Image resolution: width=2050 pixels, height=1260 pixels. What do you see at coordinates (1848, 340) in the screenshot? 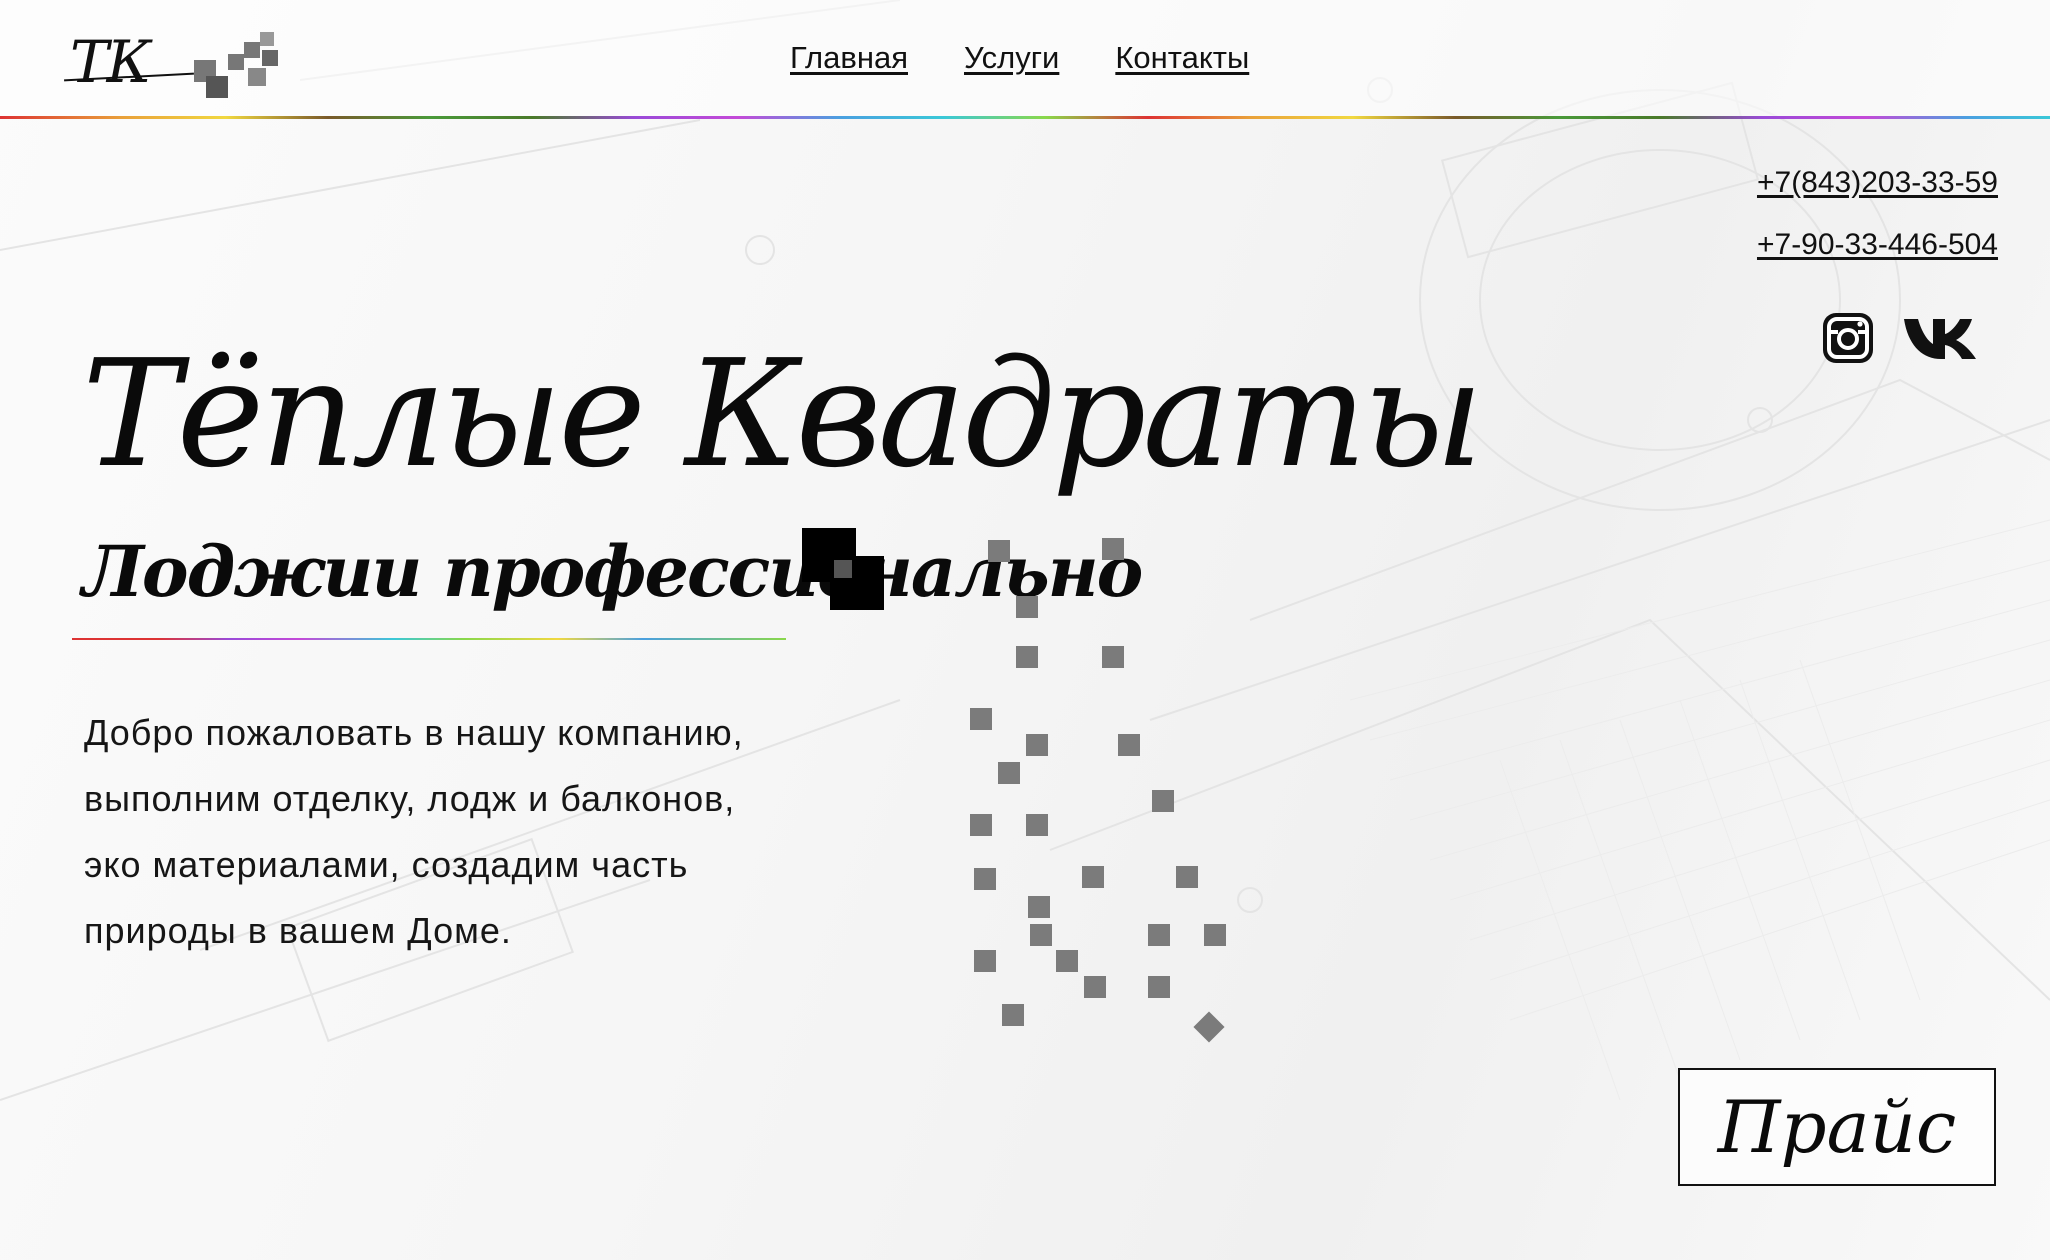
I see `instagram-icon` at bounding box center [1848, 340].